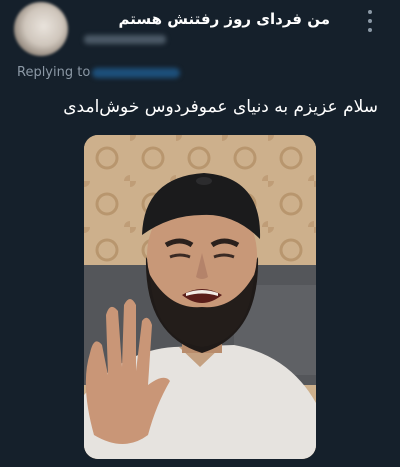 The height and width of the screenshot is (467, 400). What do you see at coordinates (125, 39) in the screenshot?
I see `blurred-handle` at bounding box center [125, 39].